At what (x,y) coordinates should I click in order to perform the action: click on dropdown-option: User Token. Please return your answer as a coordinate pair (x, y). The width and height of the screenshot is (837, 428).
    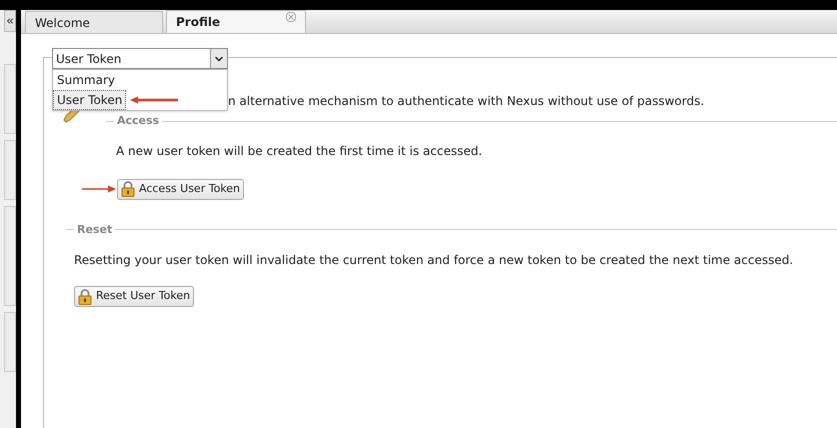
    Looking at the image, I should click on (89, 100).